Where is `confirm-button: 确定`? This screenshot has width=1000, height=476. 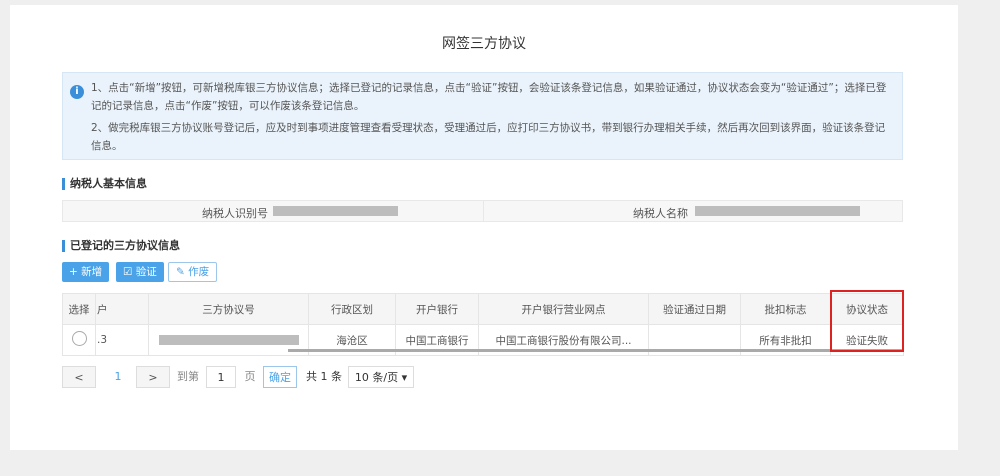 confirm-button: 确定 is located at coordinates (280, 377).